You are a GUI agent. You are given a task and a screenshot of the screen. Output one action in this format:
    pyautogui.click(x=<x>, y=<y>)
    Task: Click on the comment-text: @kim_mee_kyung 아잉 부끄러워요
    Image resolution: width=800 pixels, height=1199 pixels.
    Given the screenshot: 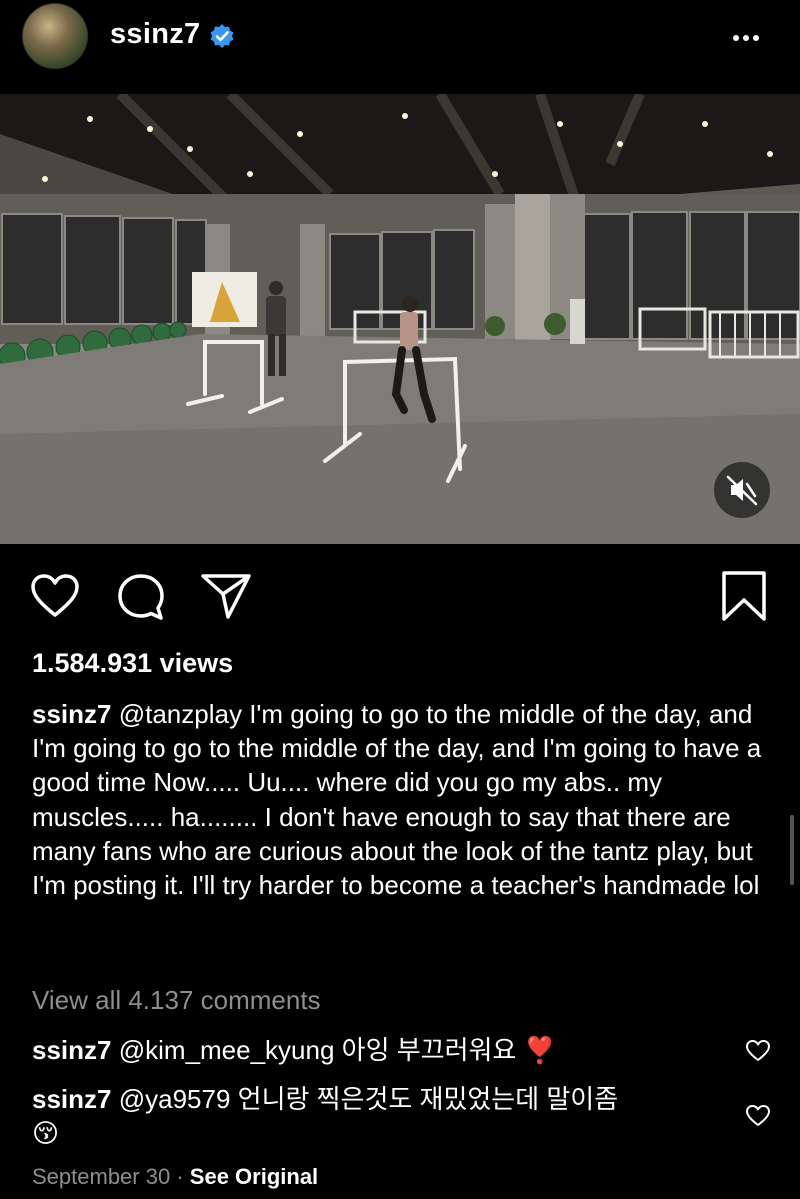 What is the action you would take?
    pyautogui.click(x=321, y=1050)
    